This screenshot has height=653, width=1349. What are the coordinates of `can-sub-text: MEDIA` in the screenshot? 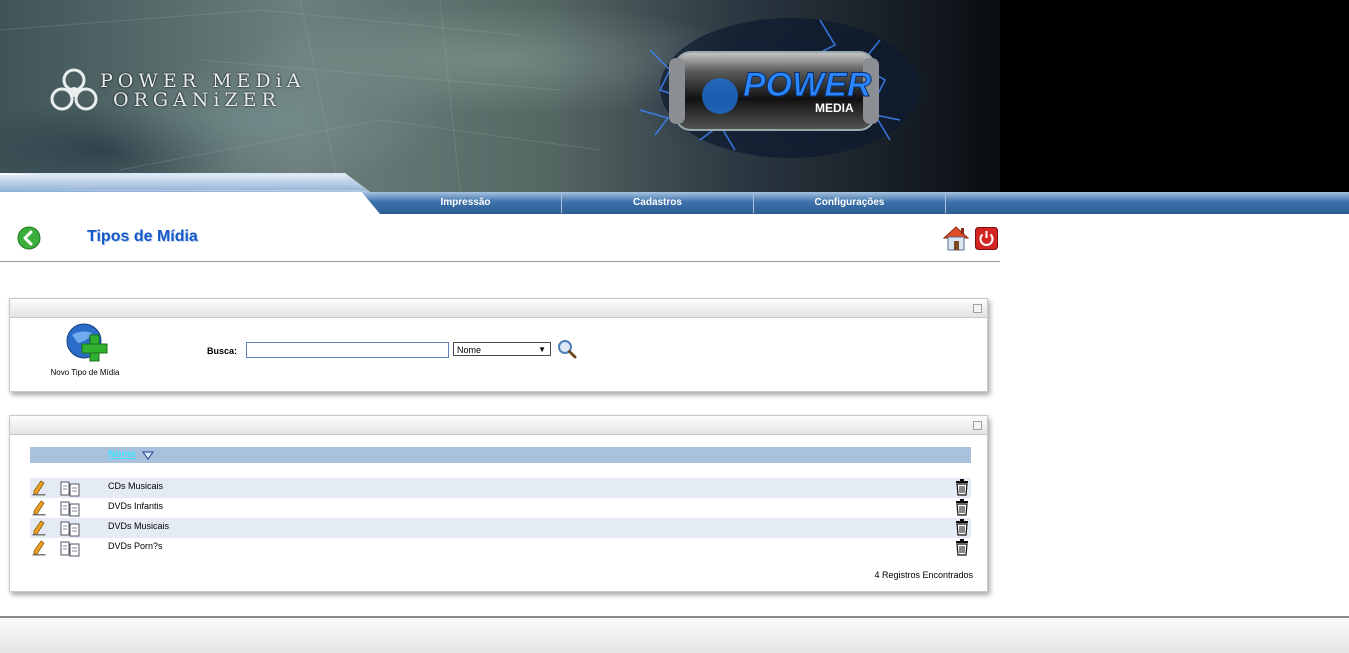 It's located at (834, 108).